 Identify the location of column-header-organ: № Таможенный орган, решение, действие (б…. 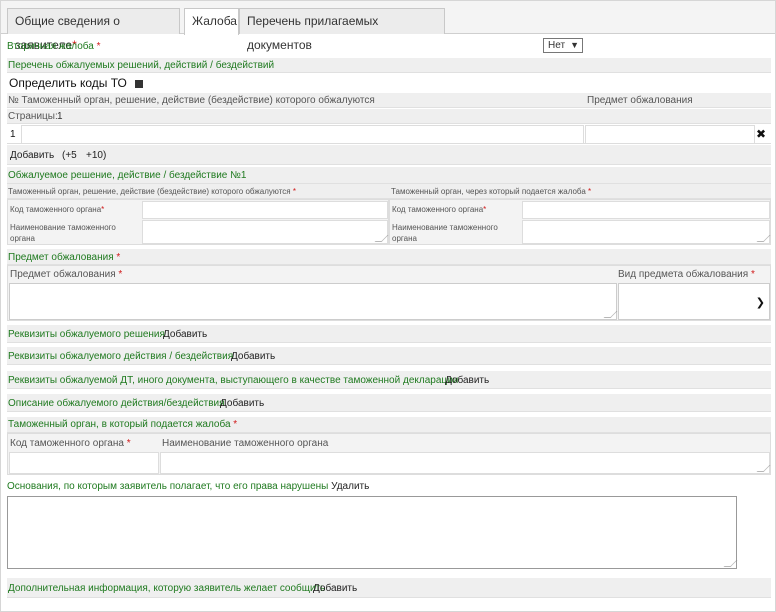
(191, 100).